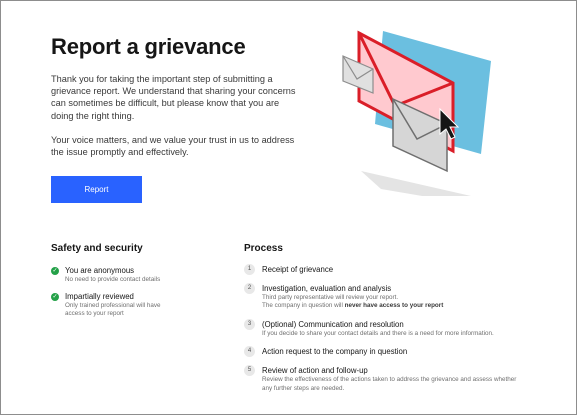 The width and height of the screenshot is (577, 415). Describe the element at coordinates (303, 306) in the screenshot. I see `step-description-text: The company in question will` at that location.